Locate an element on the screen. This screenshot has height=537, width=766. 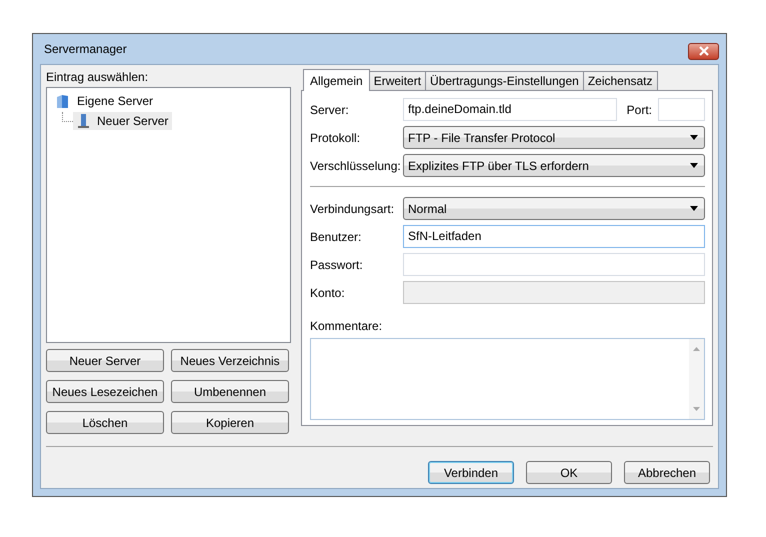
dropdown: Explizites FTP über TLS erfordern is located at coordinates (554, 165).